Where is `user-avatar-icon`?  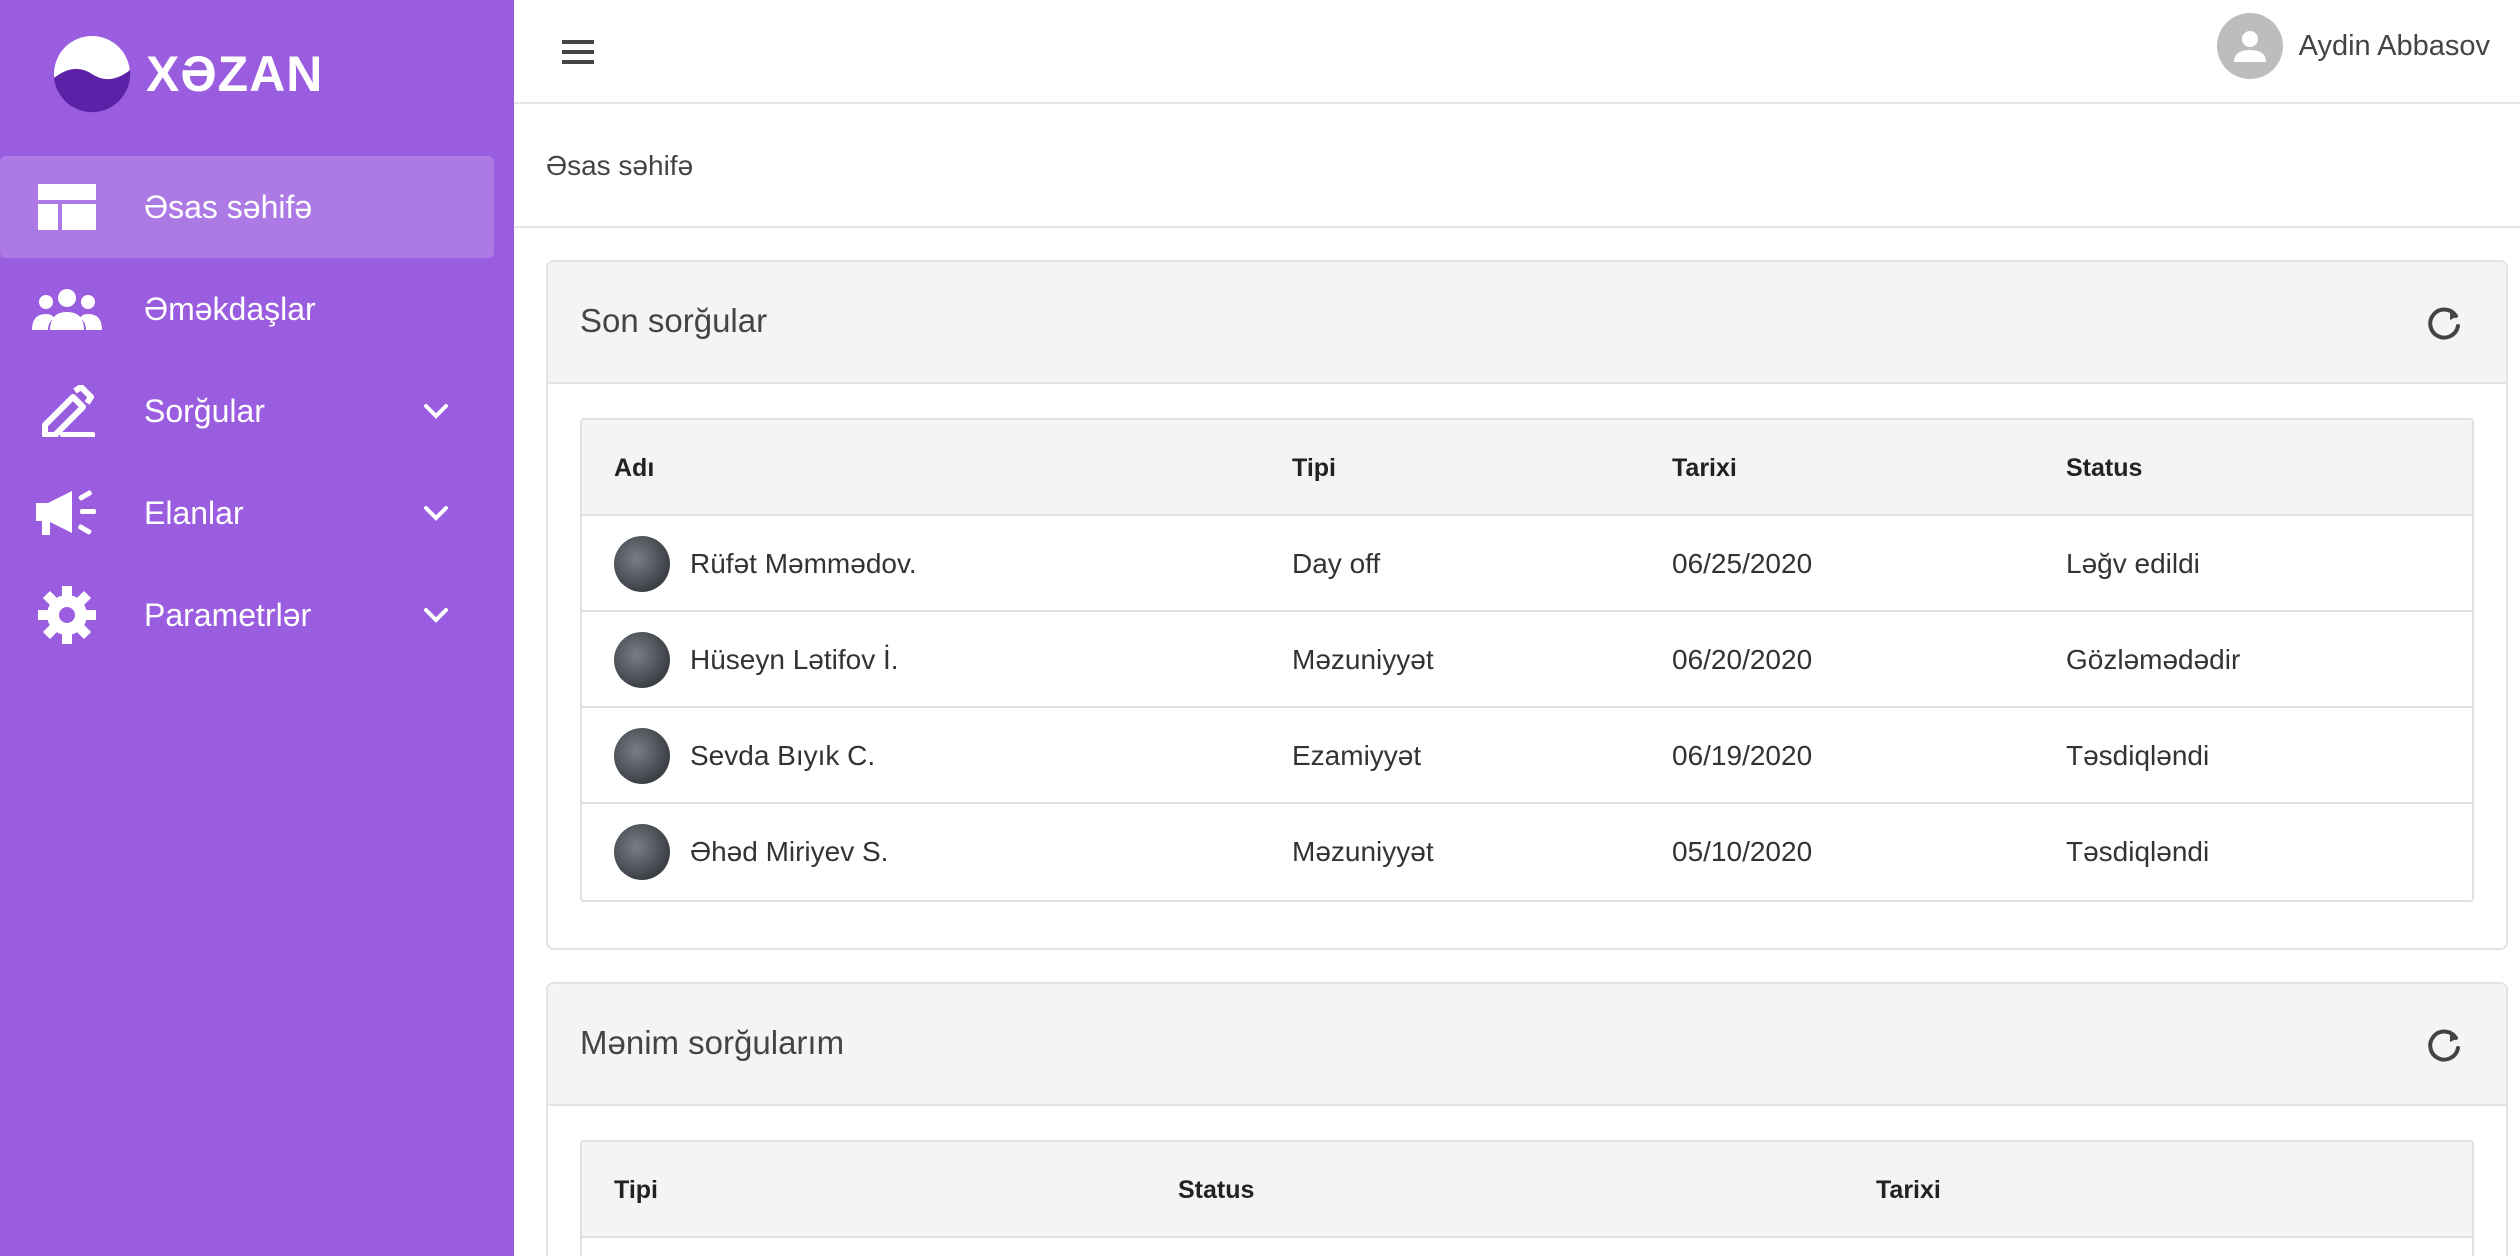 user-avatar-icon is located at coordinates (2249, 46).